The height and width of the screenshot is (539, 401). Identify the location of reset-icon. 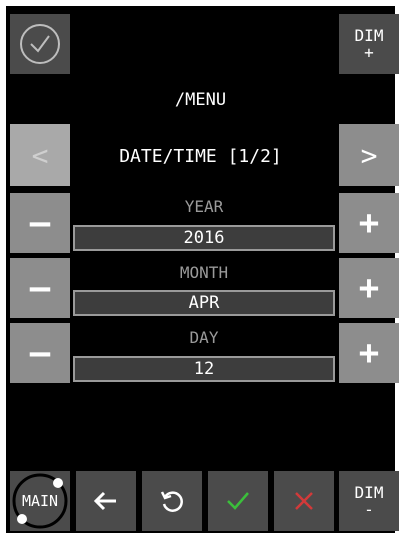
(171, 501).